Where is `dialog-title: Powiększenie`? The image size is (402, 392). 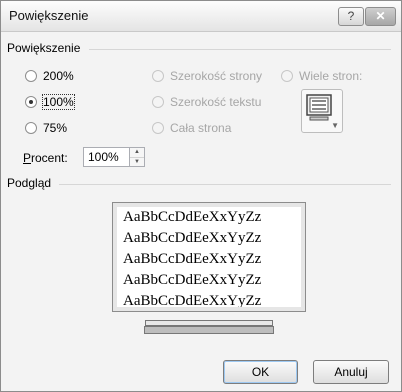 dialog-title: Powiększenie is located at coordinates (49, 15).